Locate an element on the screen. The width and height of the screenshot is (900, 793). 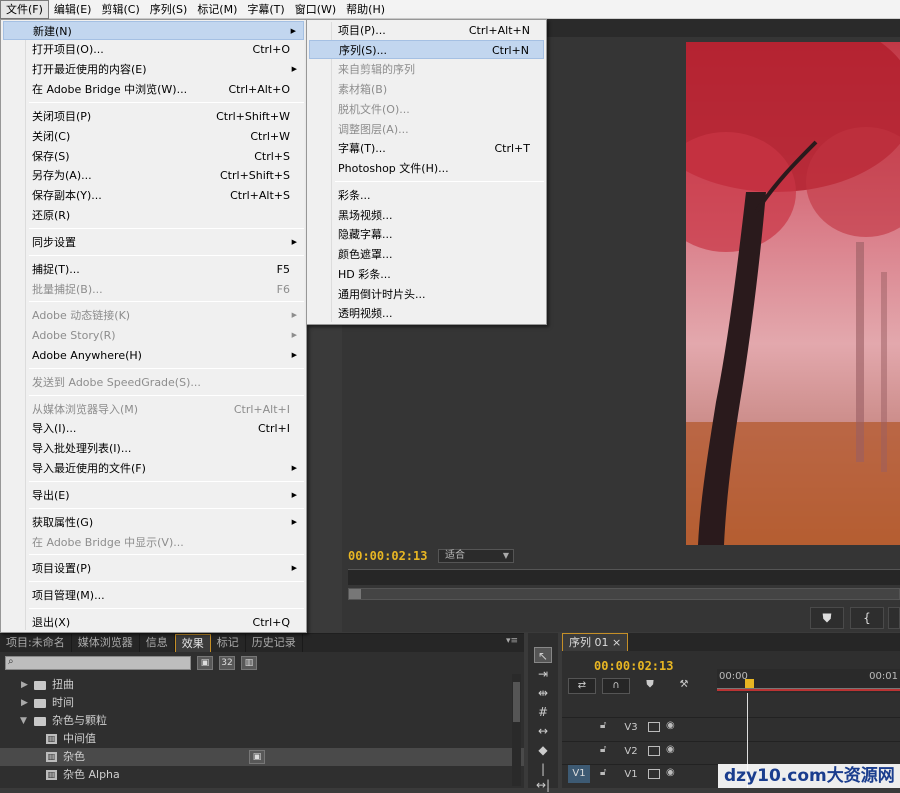
menu-window: 窗口(W) is located at coordinates (315, 9).